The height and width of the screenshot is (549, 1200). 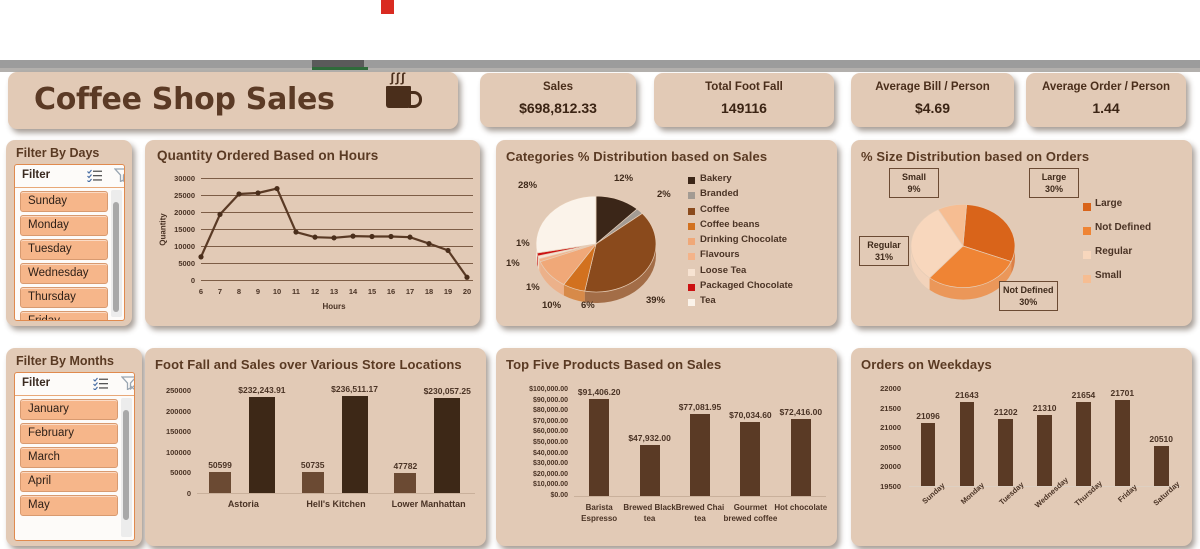 What do you see at coordinates (548, 389) in the screenshot?
I see `y-axis-tick-label: $100,000.00` at bounding box center [548, 389].